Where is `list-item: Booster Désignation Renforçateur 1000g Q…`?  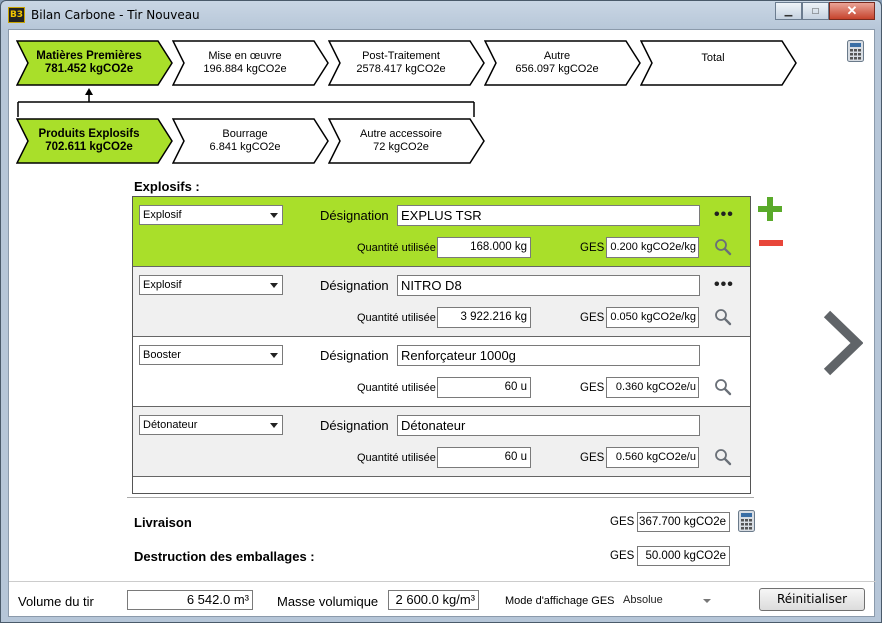
list-item: Booster Désignation Renforçateur 1000g Q… is located at coordinates (441, 372).